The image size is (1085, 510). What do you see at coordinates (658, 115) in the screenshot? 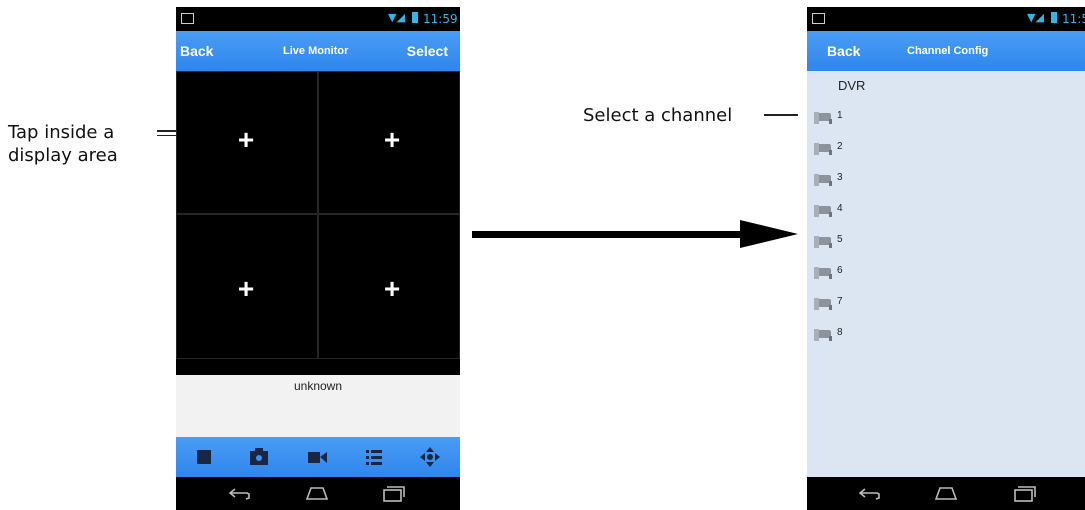
I see `select-channel-annotation: Select a channel` at bounding box center [658, 115].